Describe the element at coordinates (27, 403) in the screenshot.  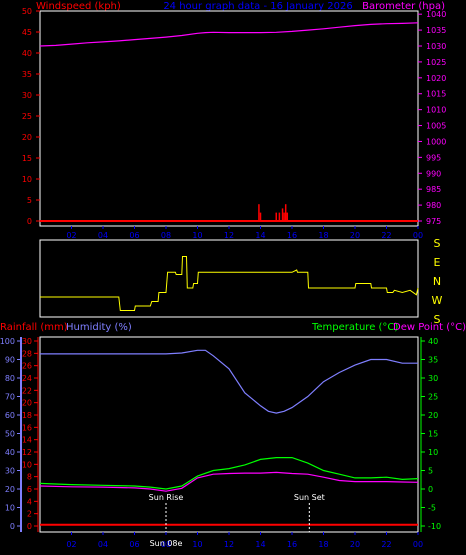
I see `rainfall-tick-label: 20` at that location.